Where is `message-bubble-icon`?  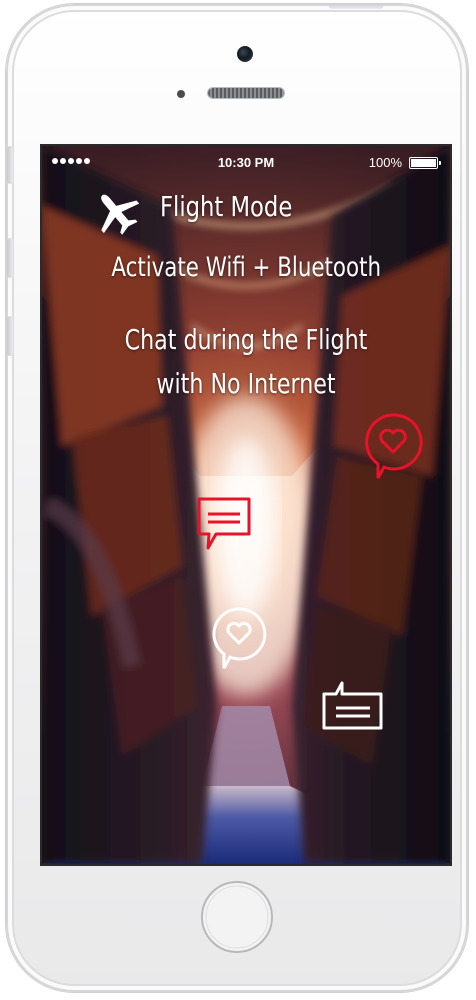 message-bubble-icon is located at coordinates (352, 705).